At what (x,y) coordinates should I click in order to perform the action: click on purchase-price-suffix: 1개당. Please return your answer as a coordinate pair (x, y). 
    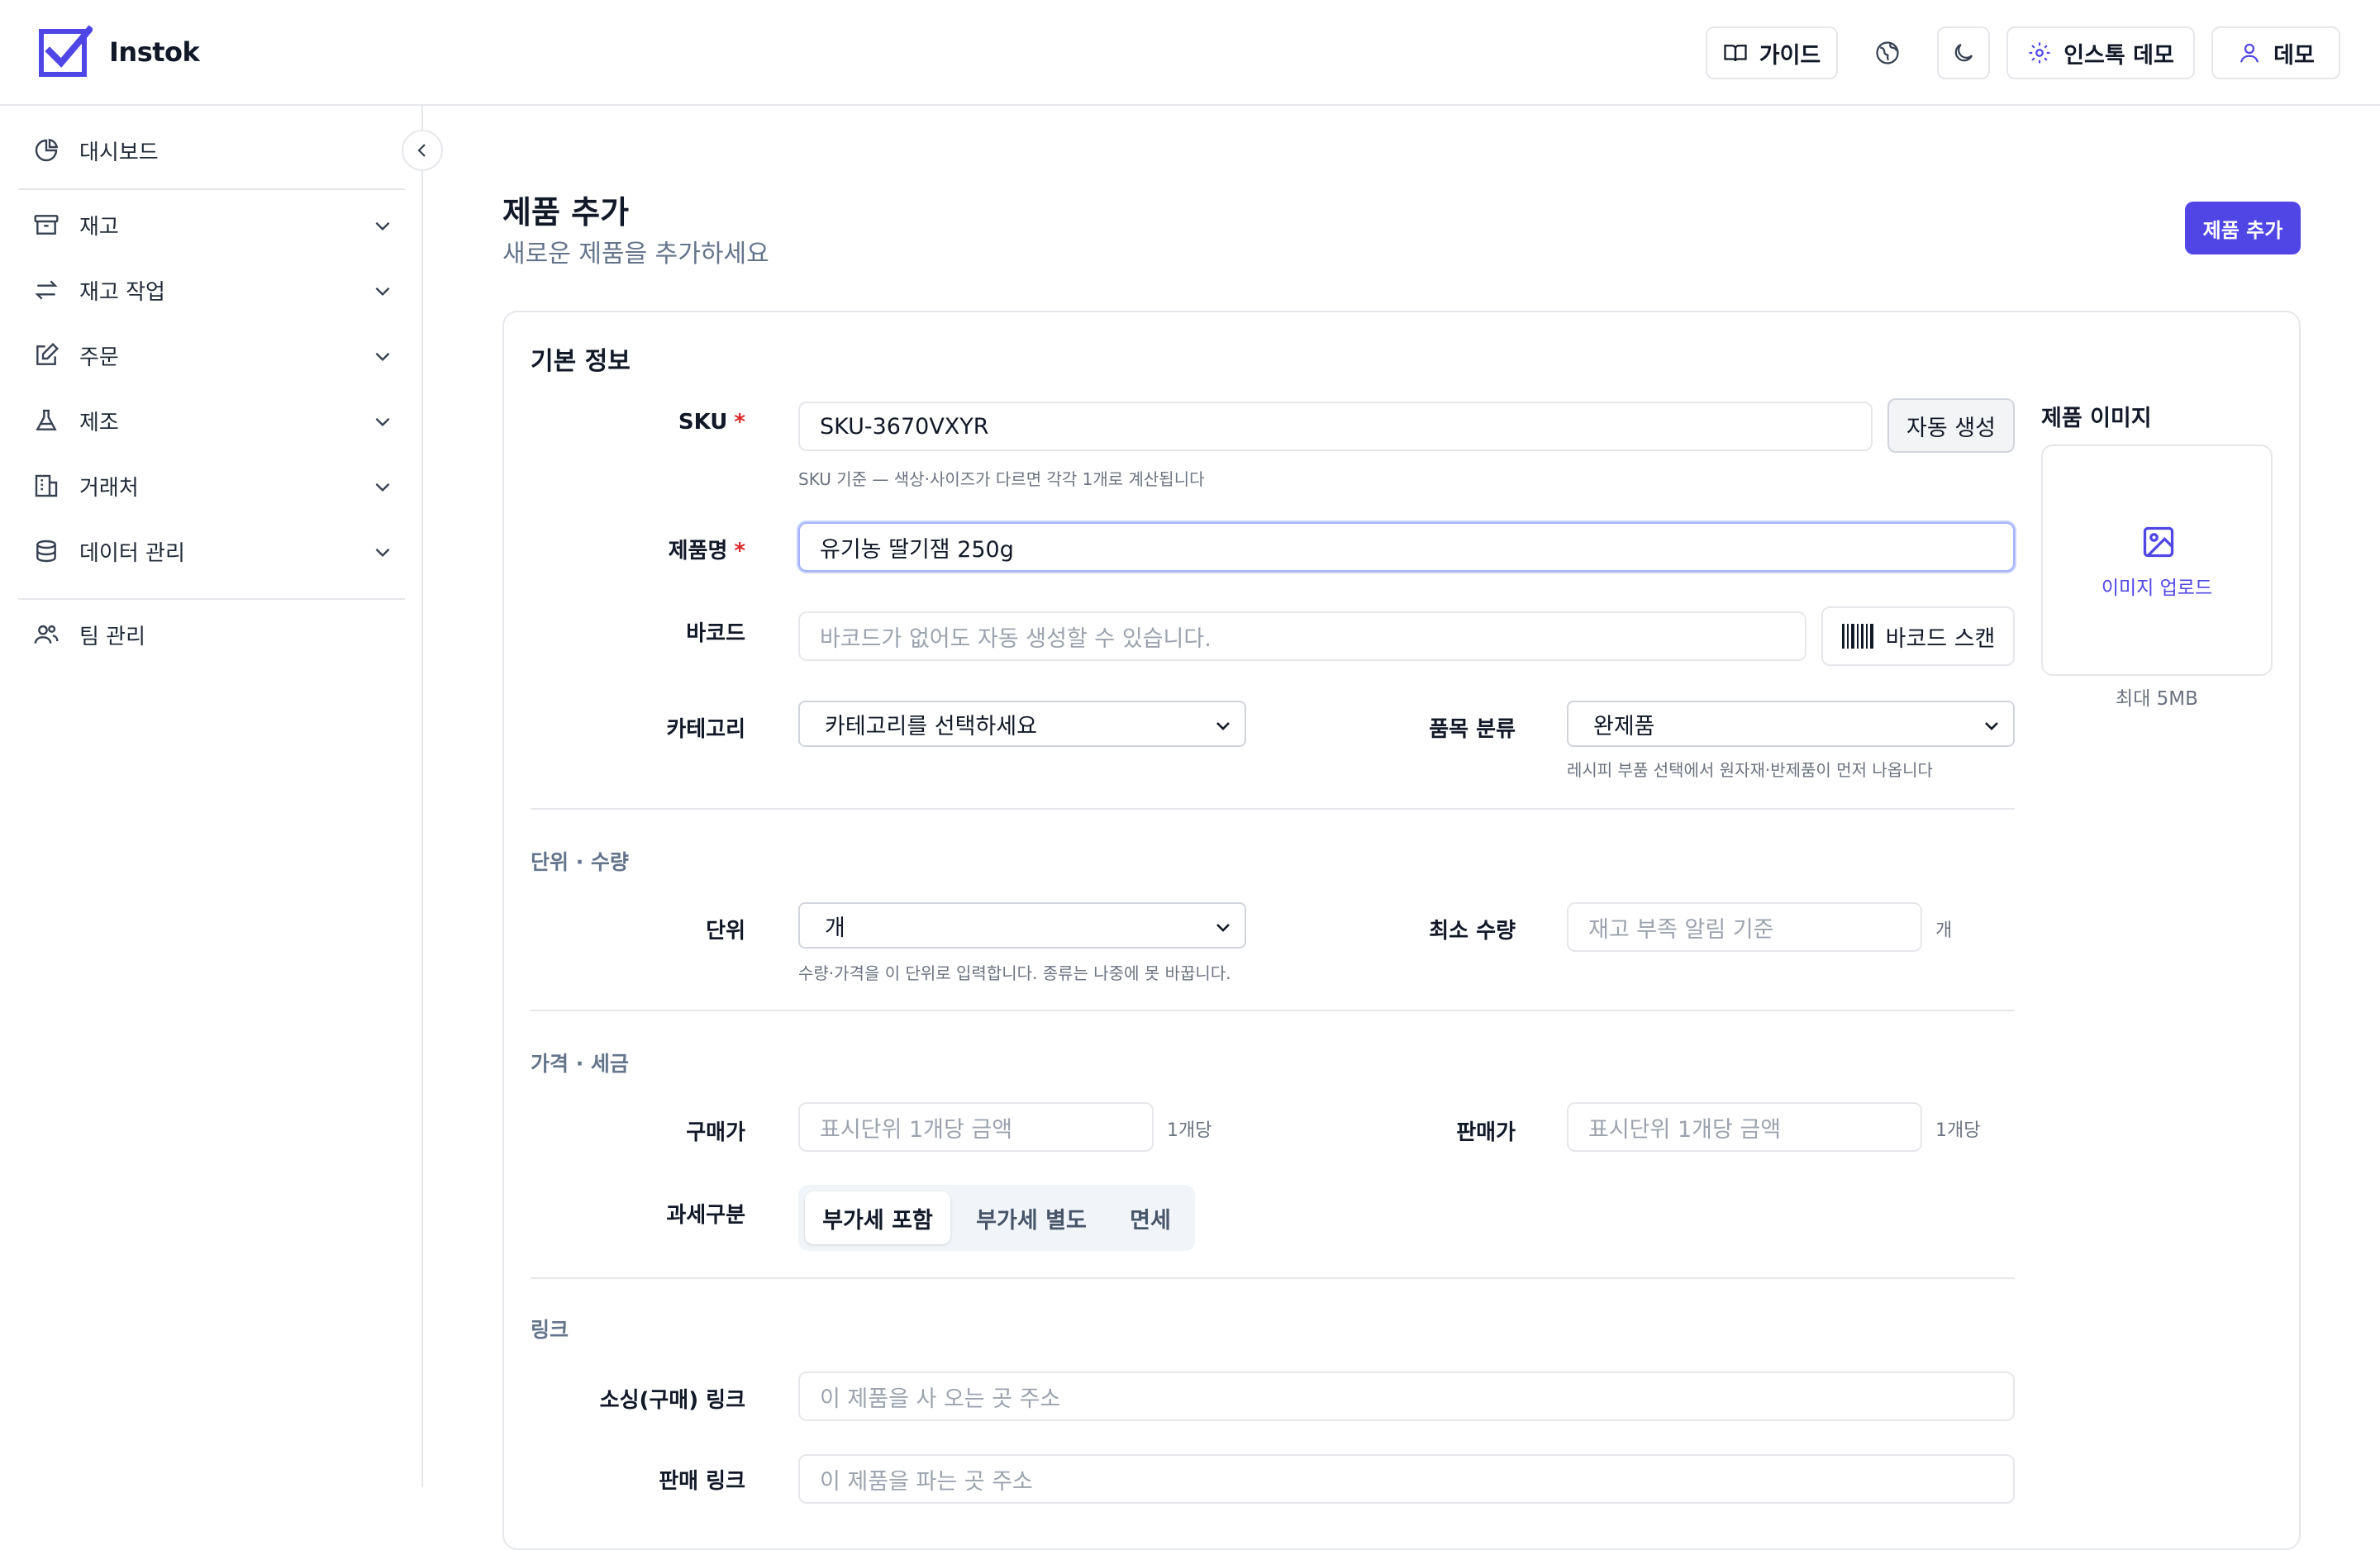
    Looking at the image, I should click on (1189, 1130).